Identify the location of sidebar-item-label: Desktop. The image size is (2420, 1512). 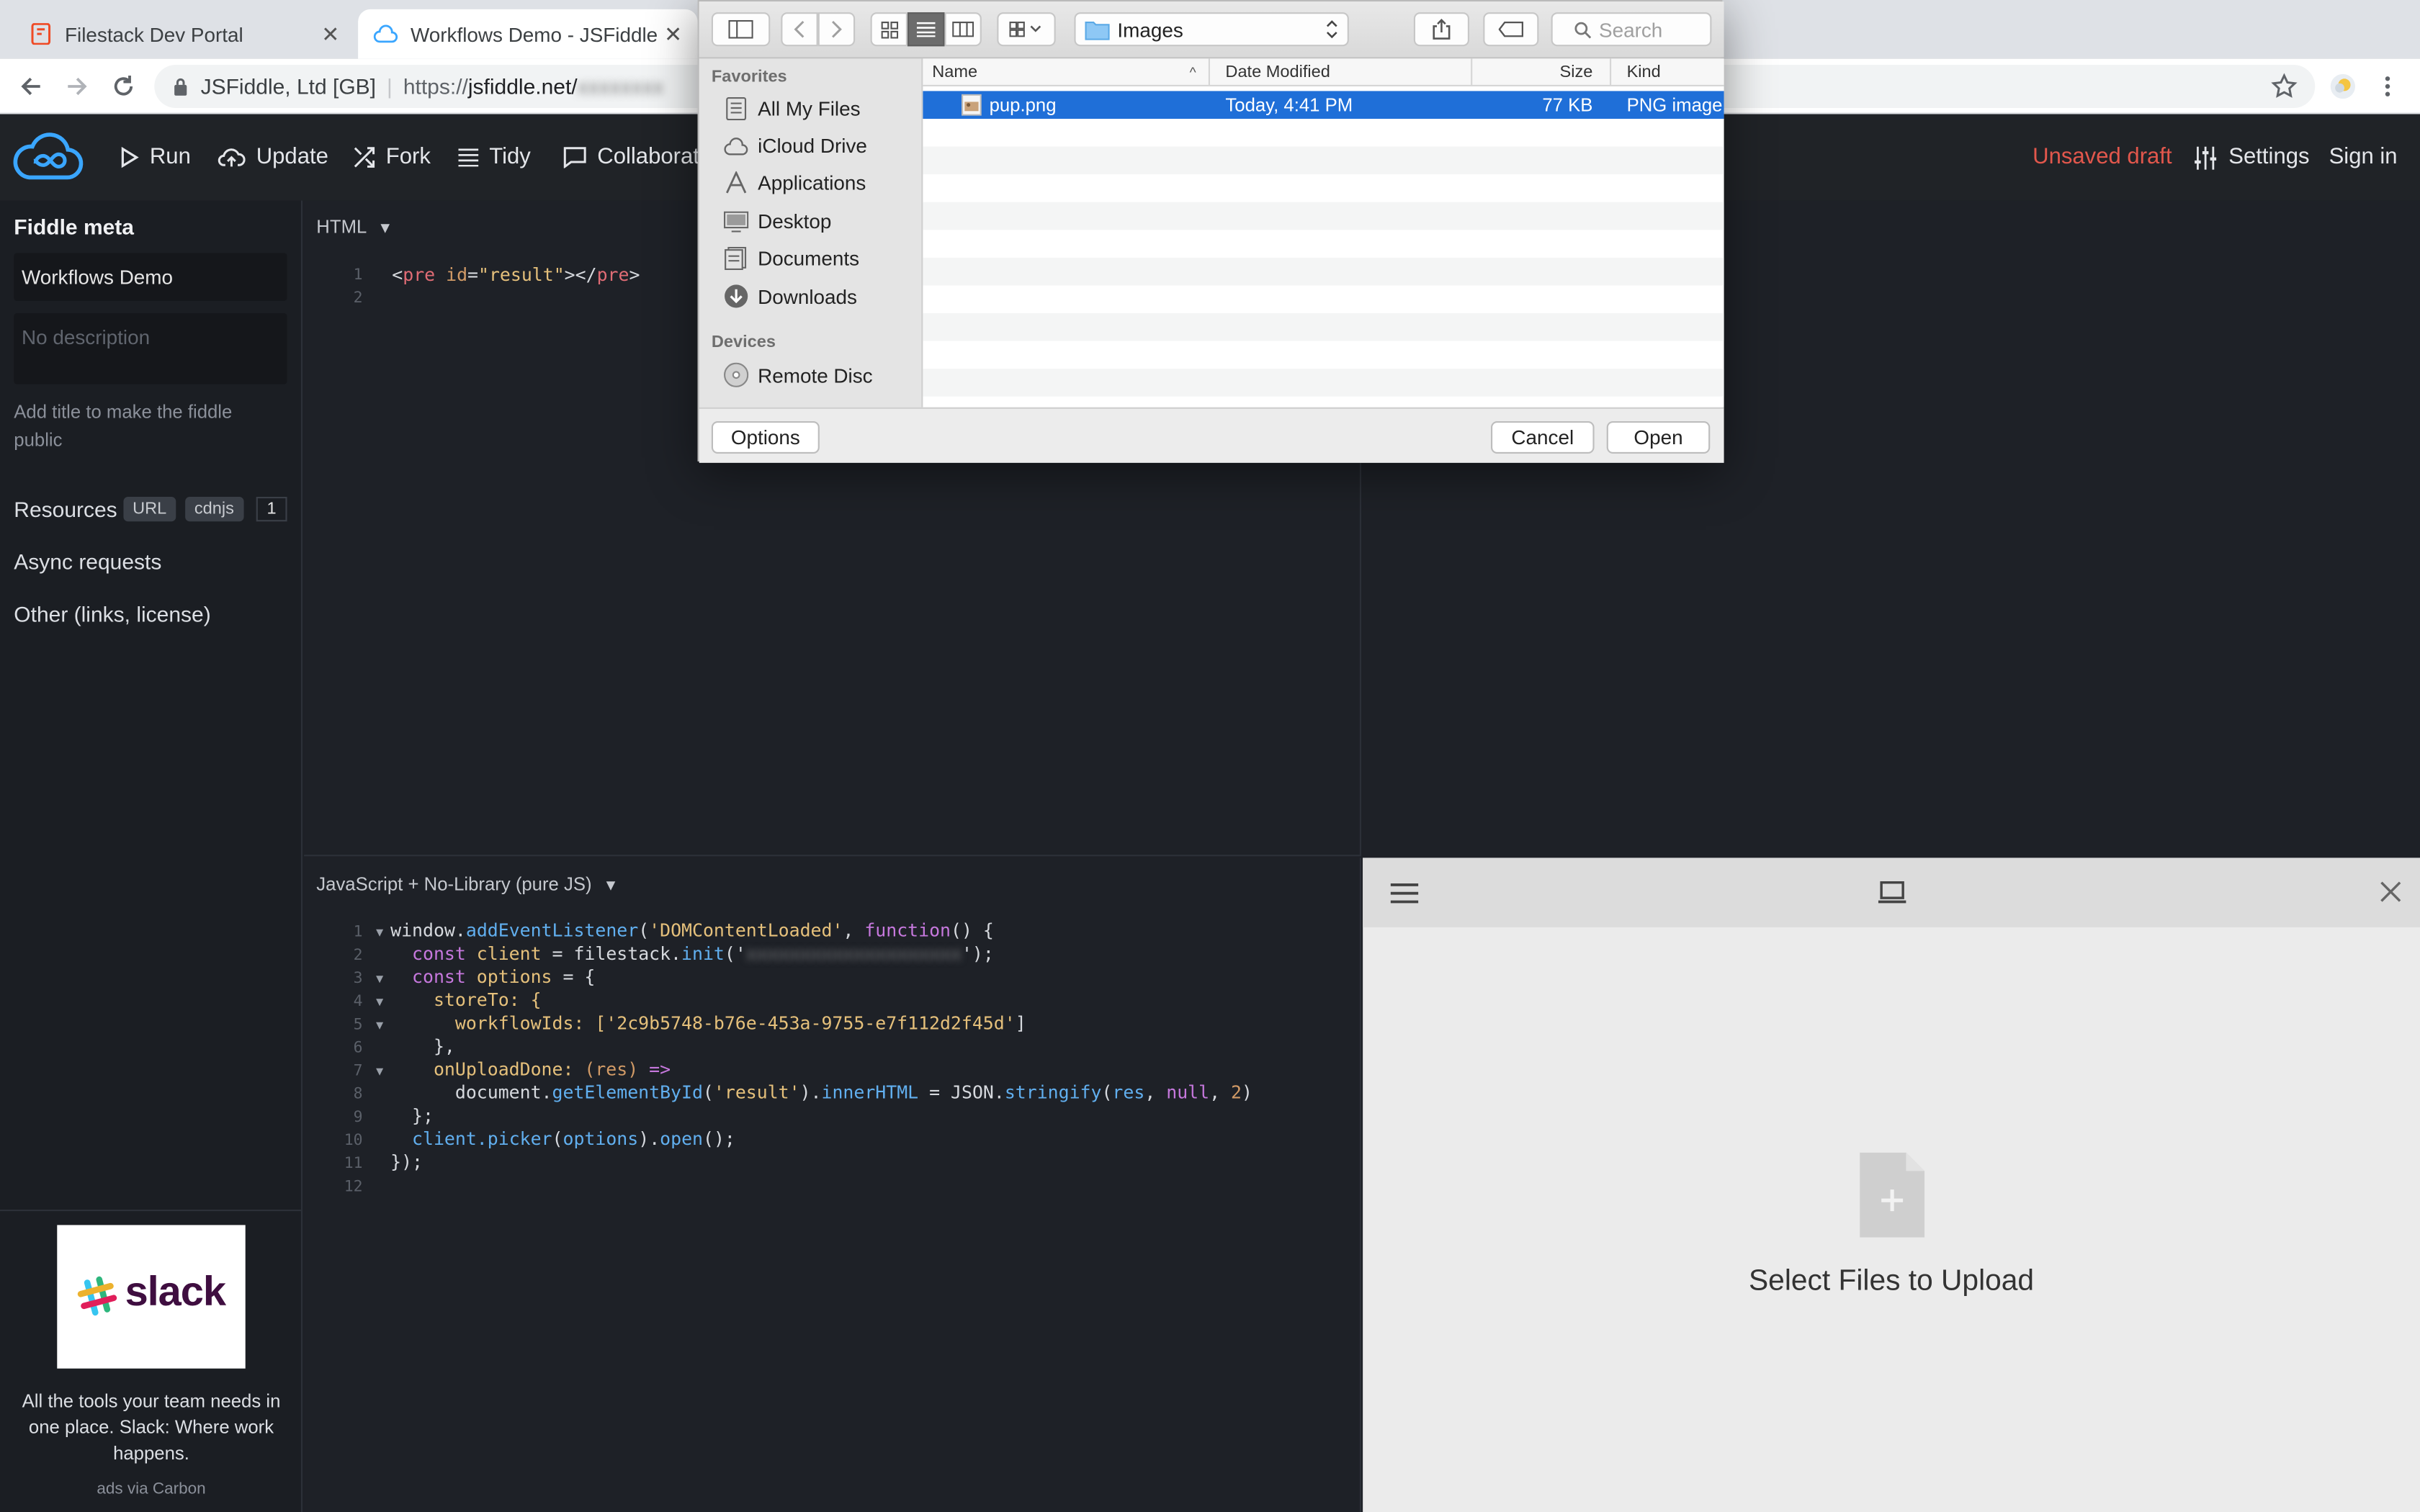
(795, 221).